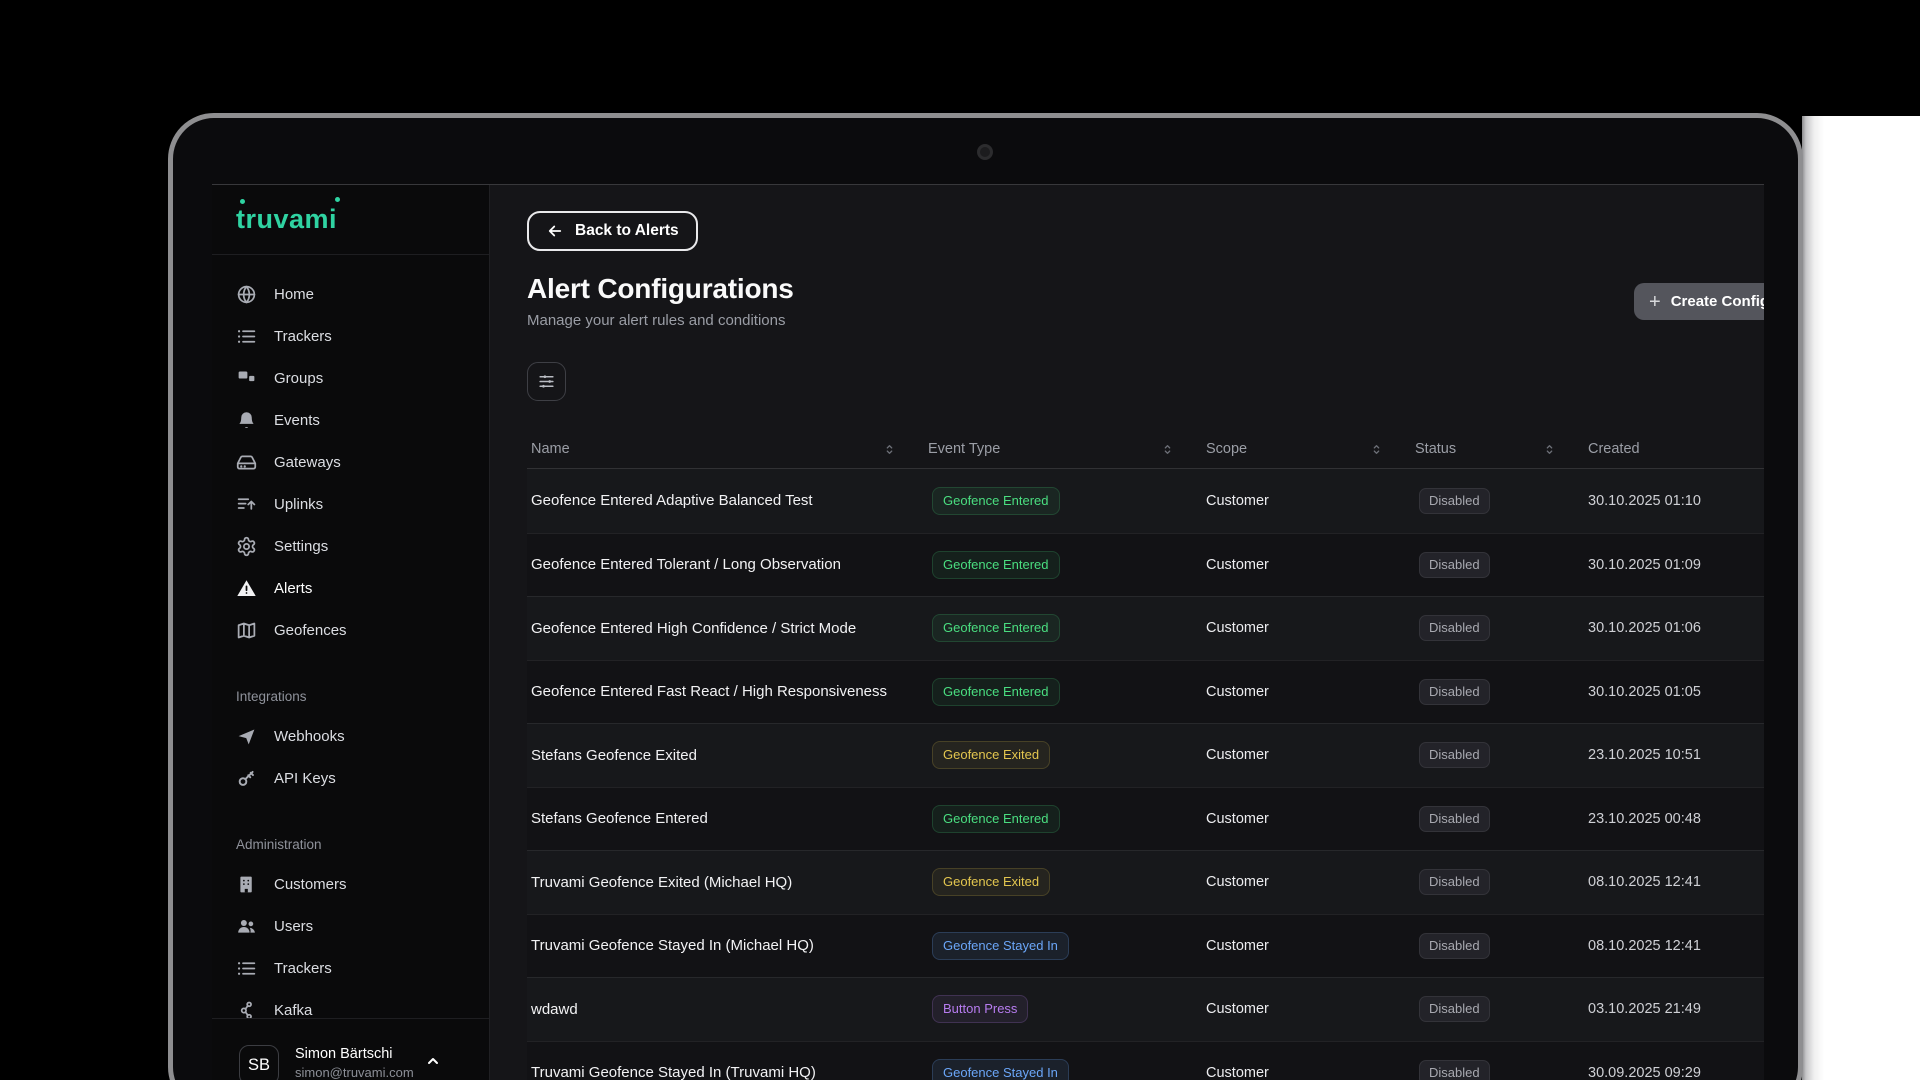 The width and height of the screenshot is (1920, 1080). What do you see at coordinates (309, 736) in the screenshot?
I see `sidebar-item-label: Webhooks` at bounding box center [309, 736].